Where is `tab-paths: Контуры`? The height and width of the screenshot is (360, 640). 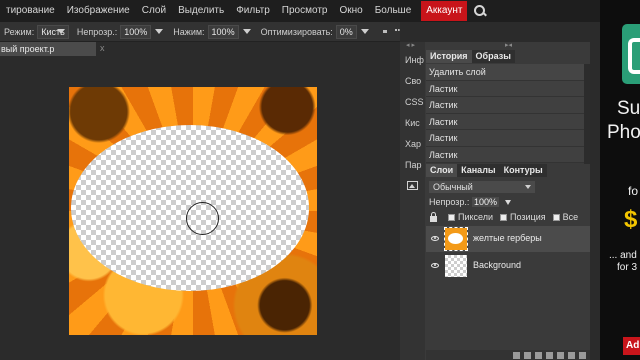 tab-paths: Контуры is located at coordinates (523, 170).